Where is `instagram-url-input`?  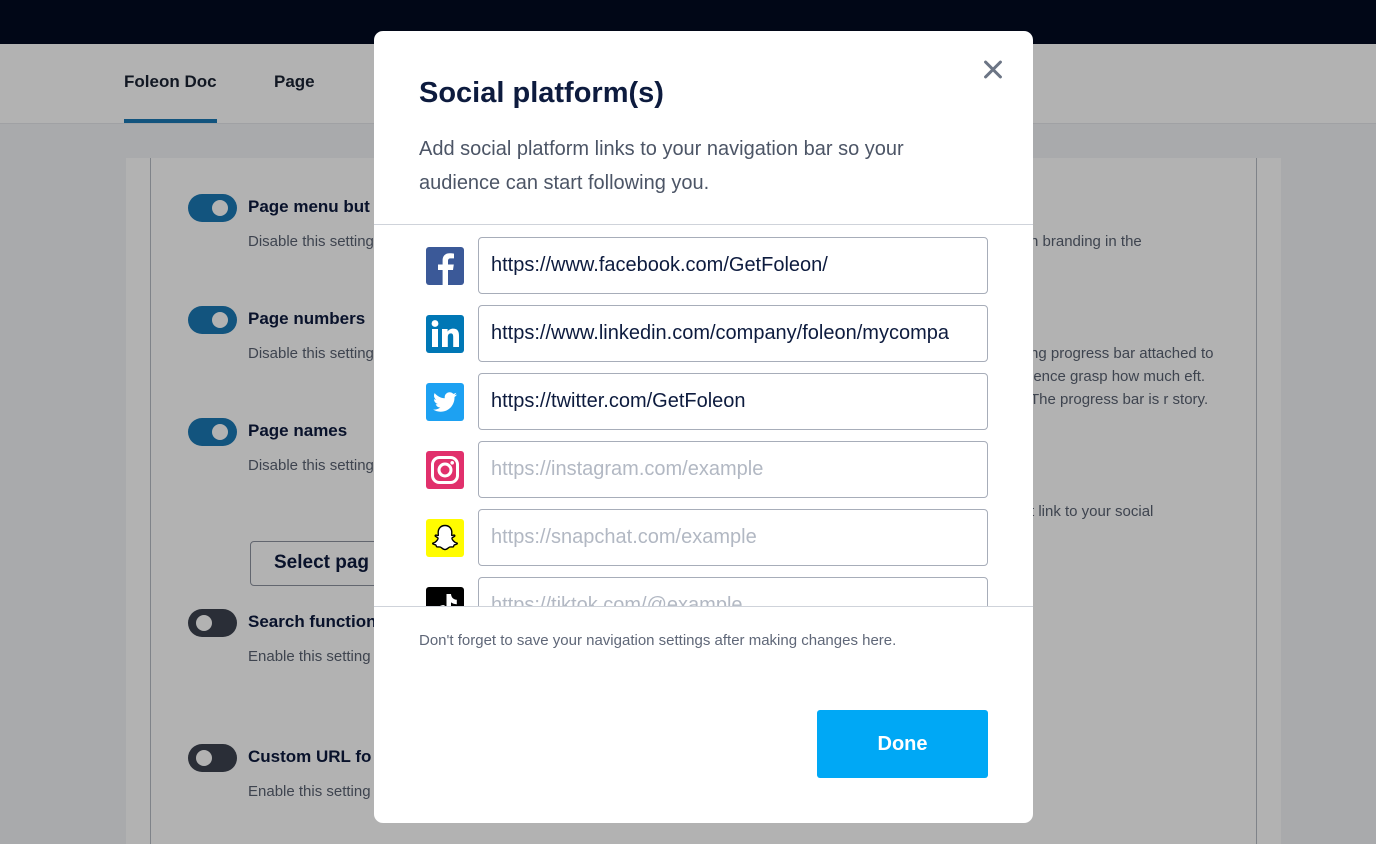
instagram-url-input is located at coordinates (733, 469).